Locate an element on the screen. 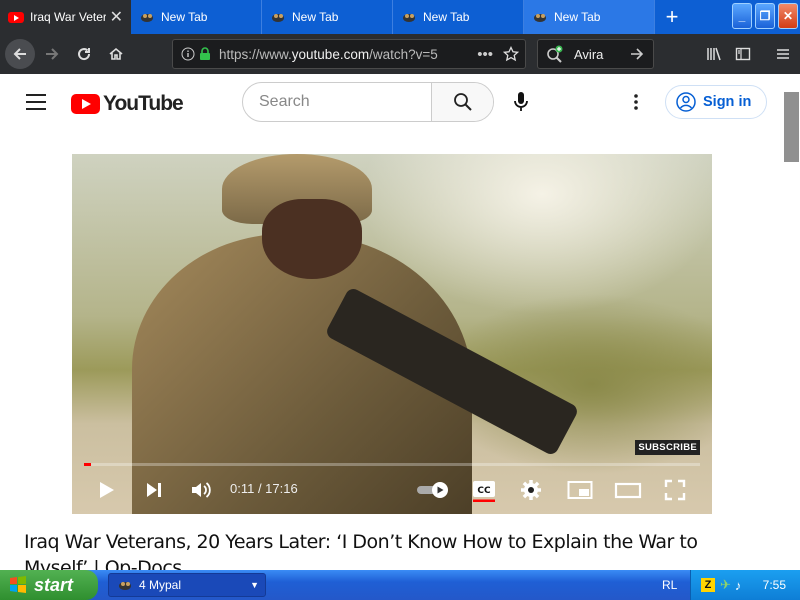  search-box: Search is located at coordinates (368, 102).